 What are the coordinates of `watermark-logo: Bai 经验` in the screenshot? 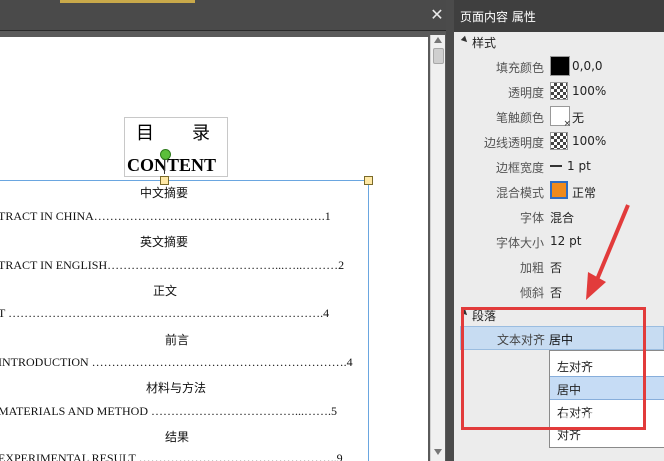 It's located at (600, 418).